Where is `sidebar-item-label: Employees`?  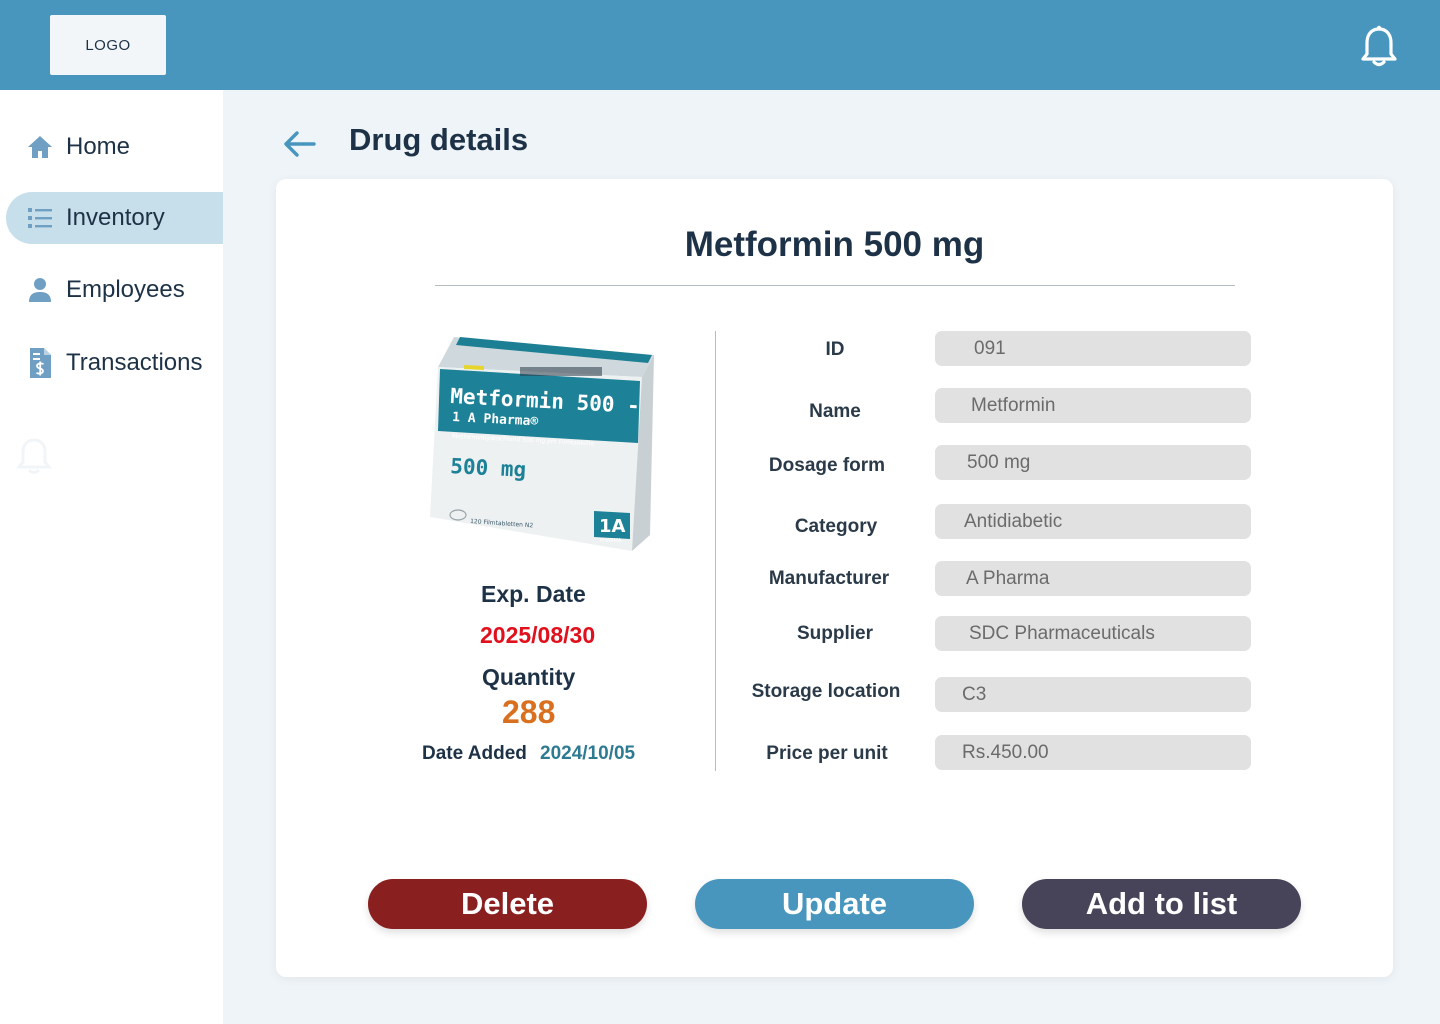
sidebar-item-label: Employees is located at coordinates (125, 289).